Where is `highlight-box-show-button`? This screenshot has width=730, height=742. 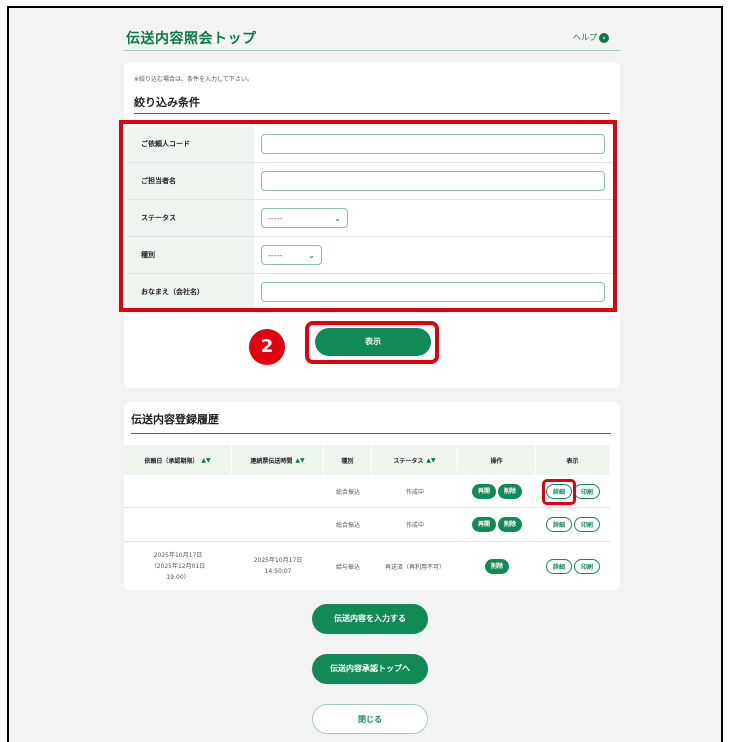
highlight-box-show-button is located at coordinates (372, 342).